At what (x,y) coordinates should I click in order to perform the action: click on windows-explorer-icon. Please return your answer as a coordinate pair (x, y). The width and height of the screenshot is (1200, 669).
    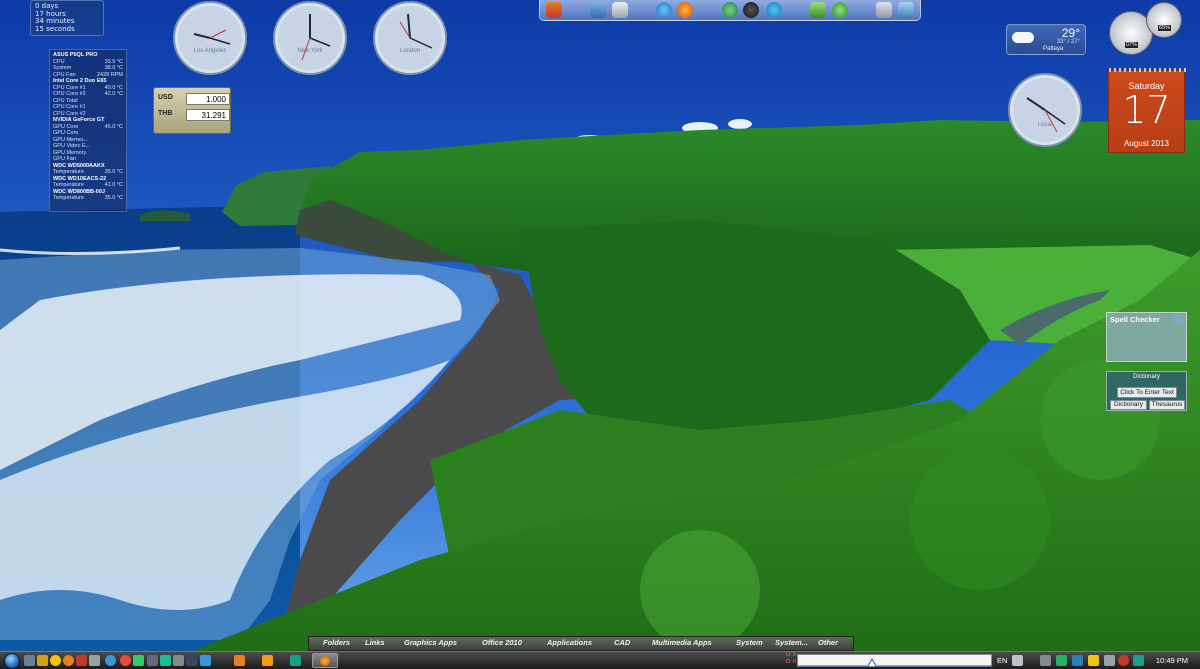
    Looking at the image, I should click on (554, 10).